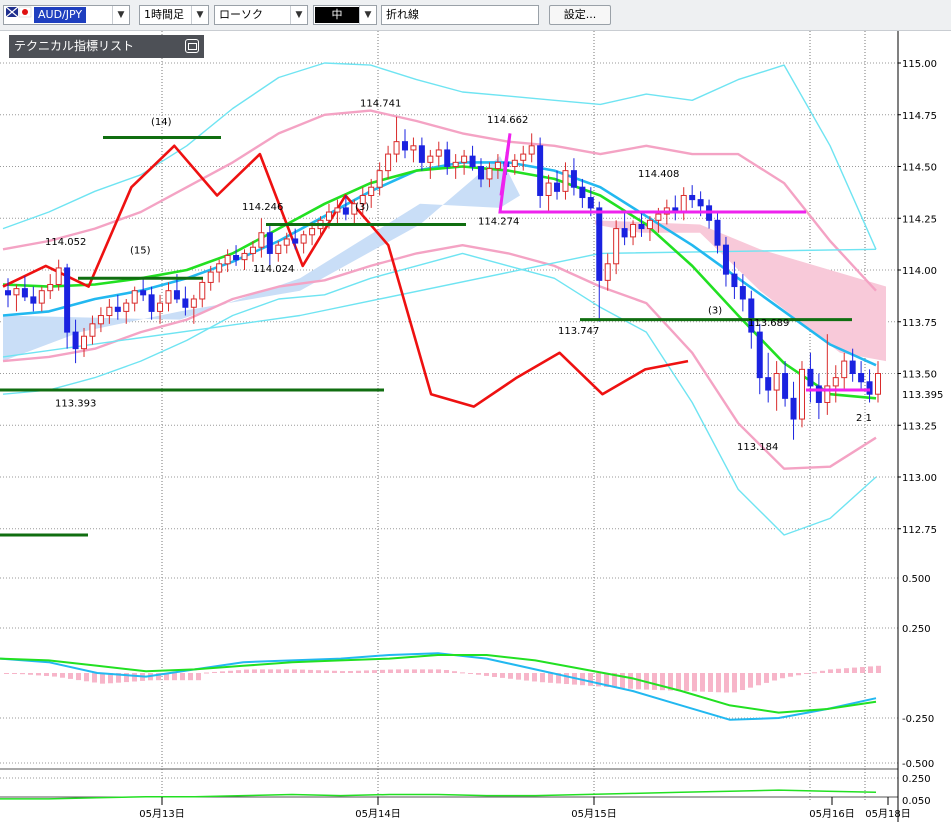 The height and width of the screenshot is (822, 951). What do you see at coordinates (66, 15) in the screenshot?
I see `currency-pair-select: AUD/JPY ▼` at bounding box center [66, 15].